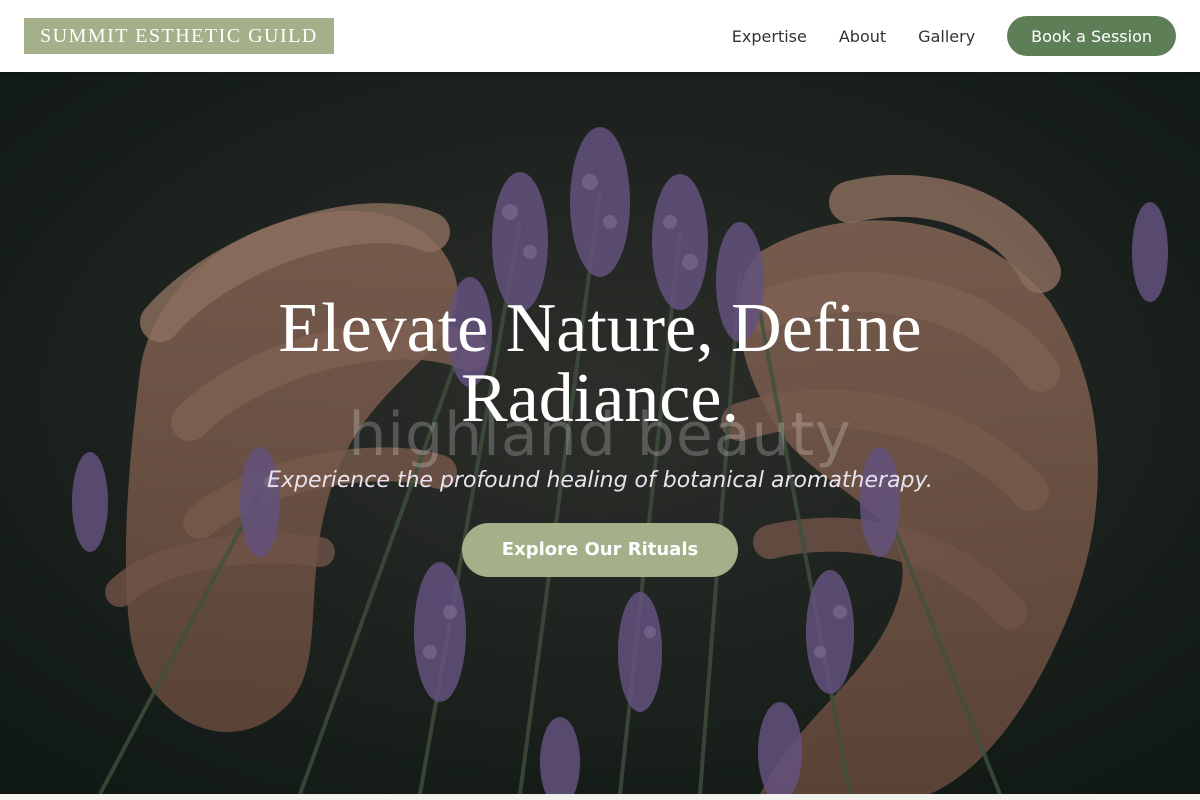  Describe the element at coordinates (600, 797) in the screenshot. I see `section-divider` at that location.